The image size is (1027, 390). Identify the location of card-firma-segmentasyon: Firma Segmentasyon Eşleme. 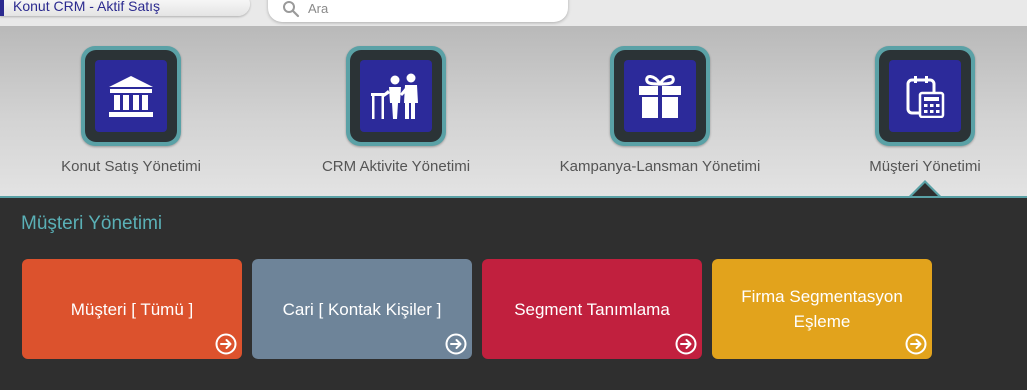
(822, 309).